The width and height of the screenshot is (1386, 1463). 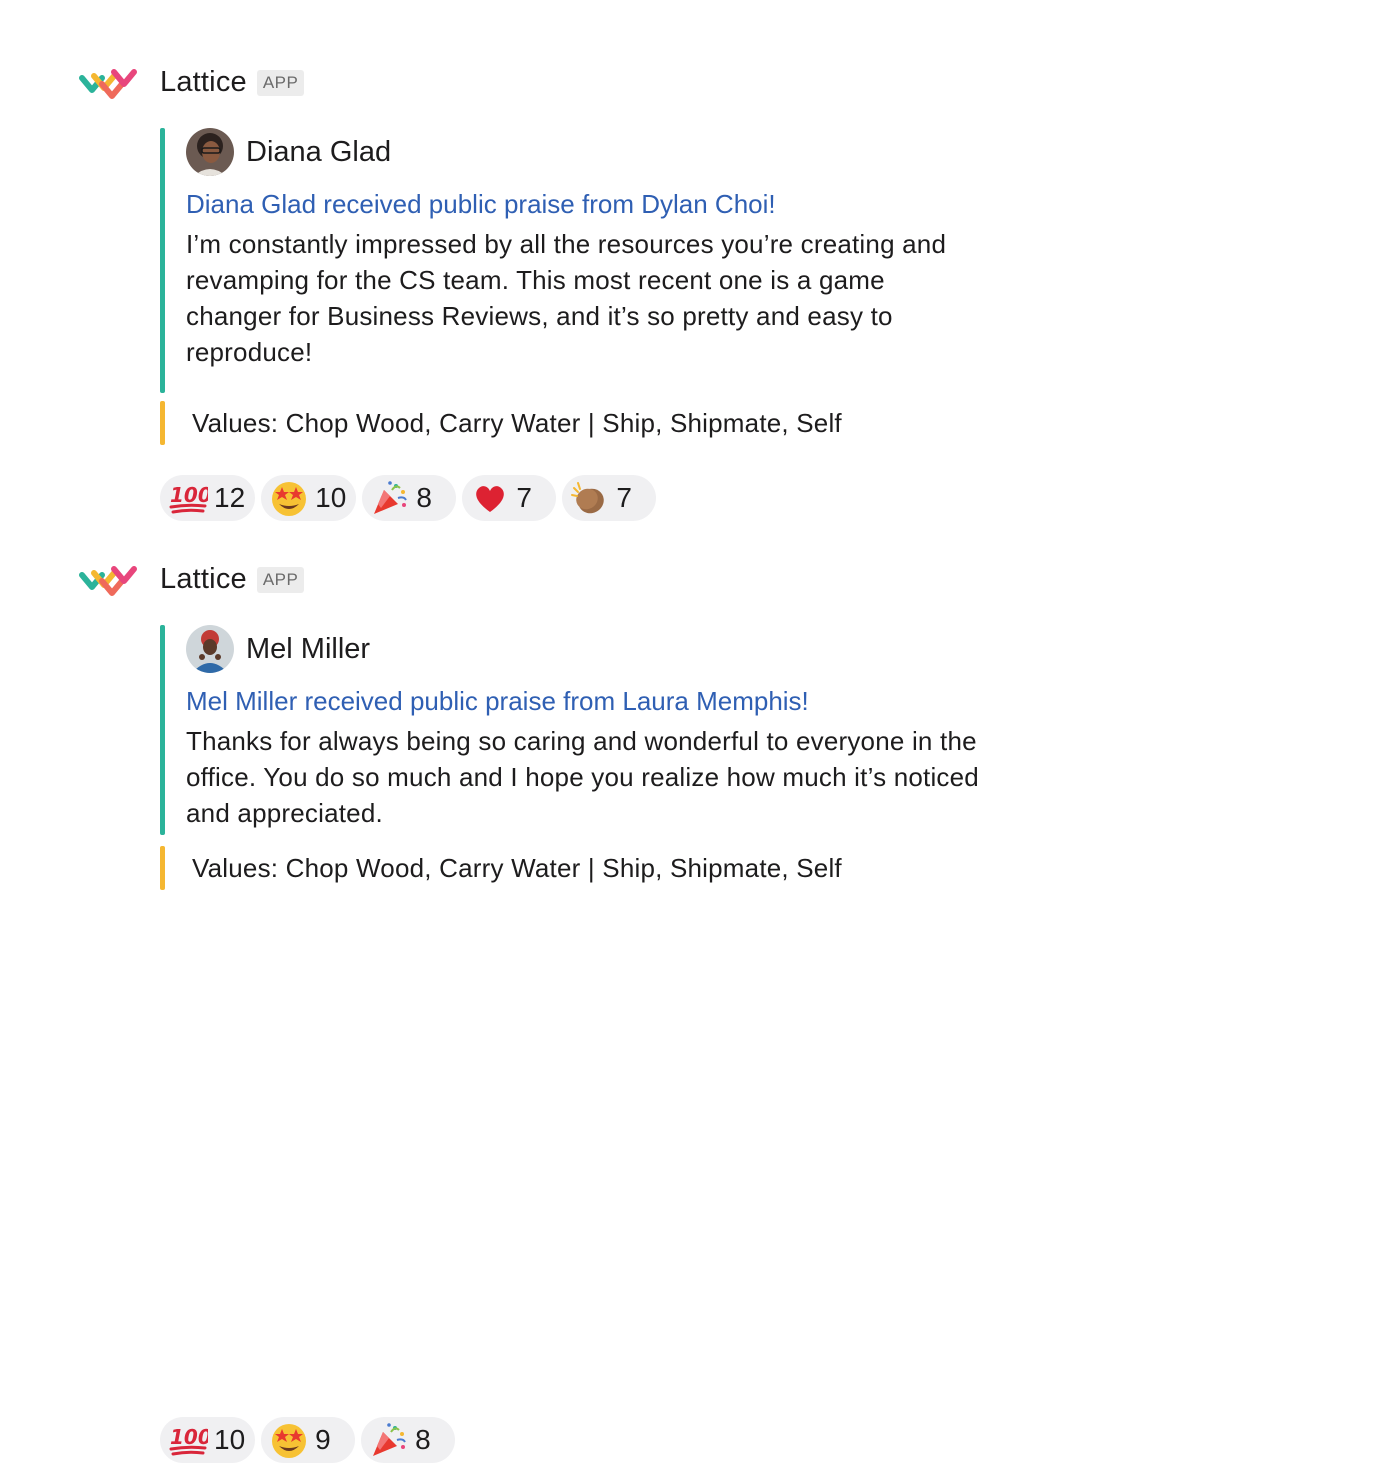 I want to click on reaction-star-struck: 9, so click(x=308, y=1440).